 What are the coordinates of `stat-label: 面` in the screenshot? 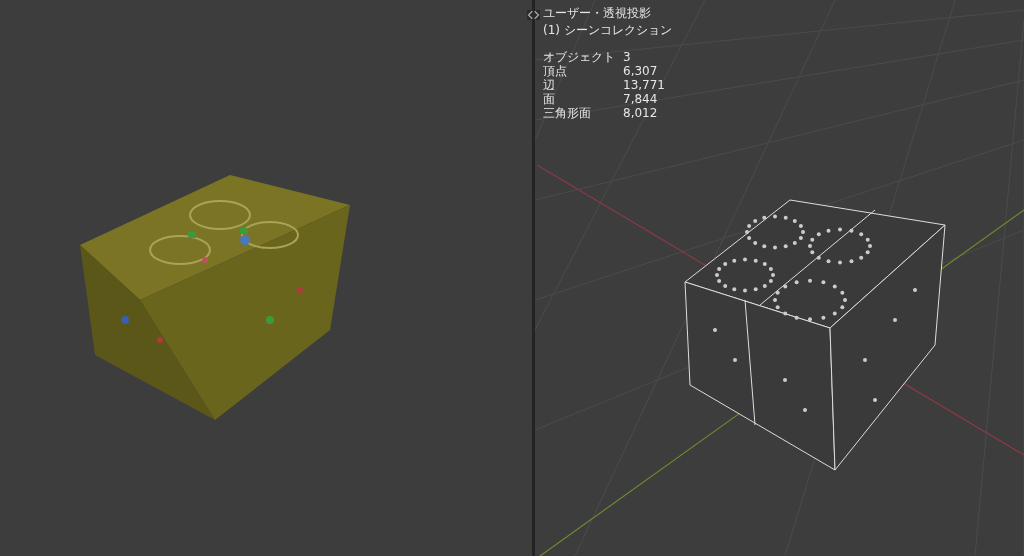 It's located at (549, 99).